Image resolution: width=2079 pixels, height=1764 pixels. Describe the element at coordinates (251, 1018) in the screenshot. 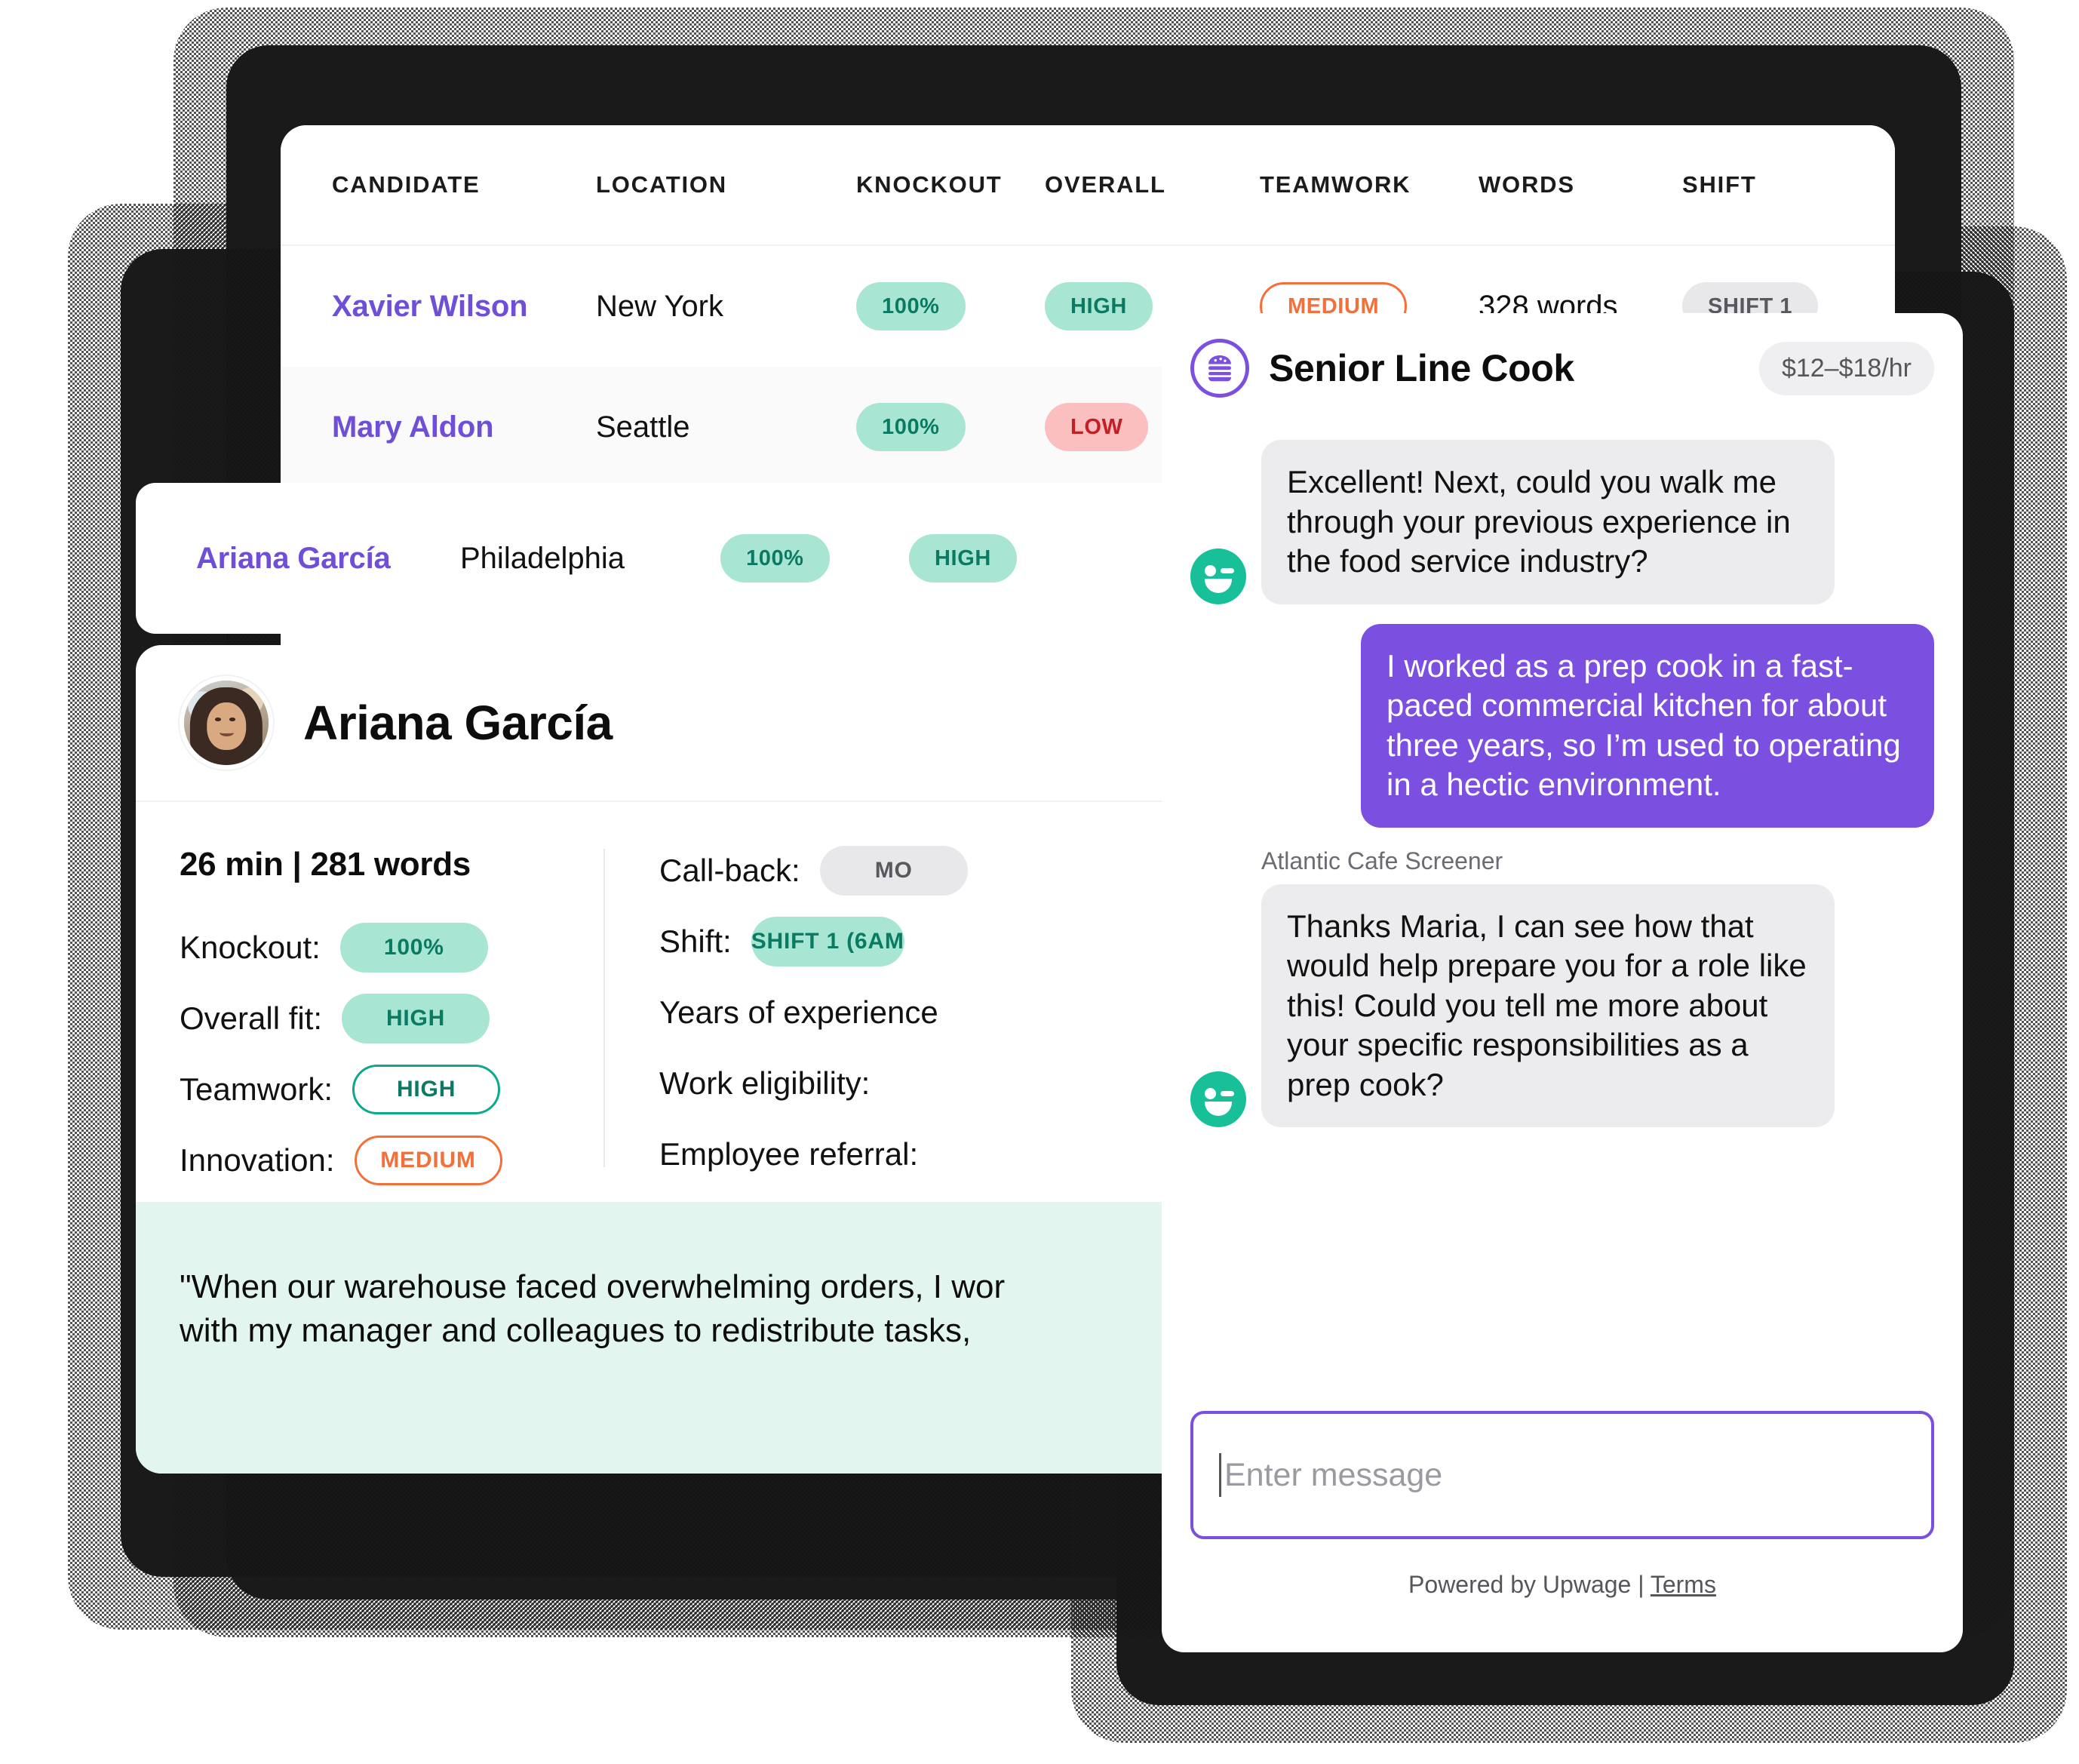

I see `field-label: Overall fit:` at that location.